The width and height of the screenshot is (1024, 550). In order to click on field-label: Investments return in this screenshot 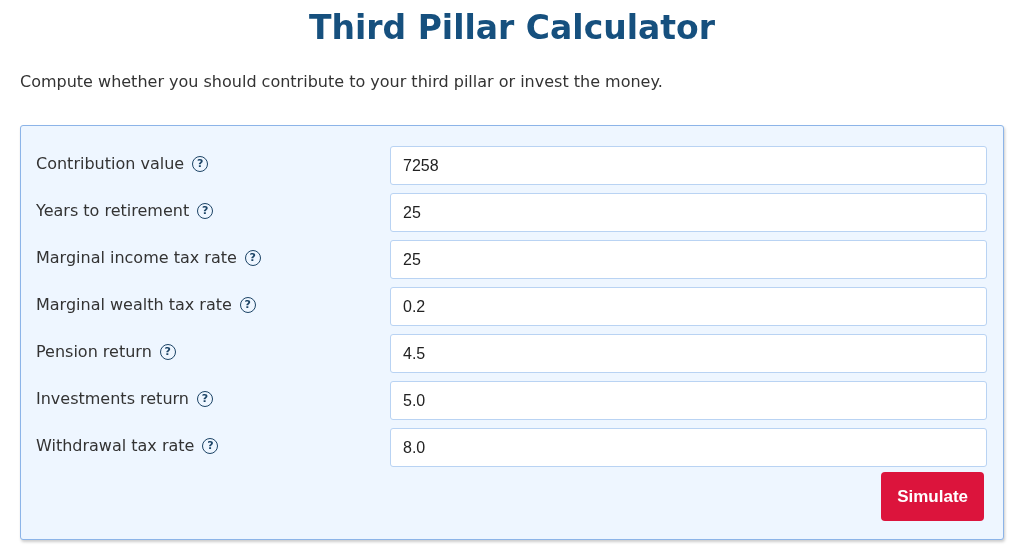, I will do `click(112, 398)`.